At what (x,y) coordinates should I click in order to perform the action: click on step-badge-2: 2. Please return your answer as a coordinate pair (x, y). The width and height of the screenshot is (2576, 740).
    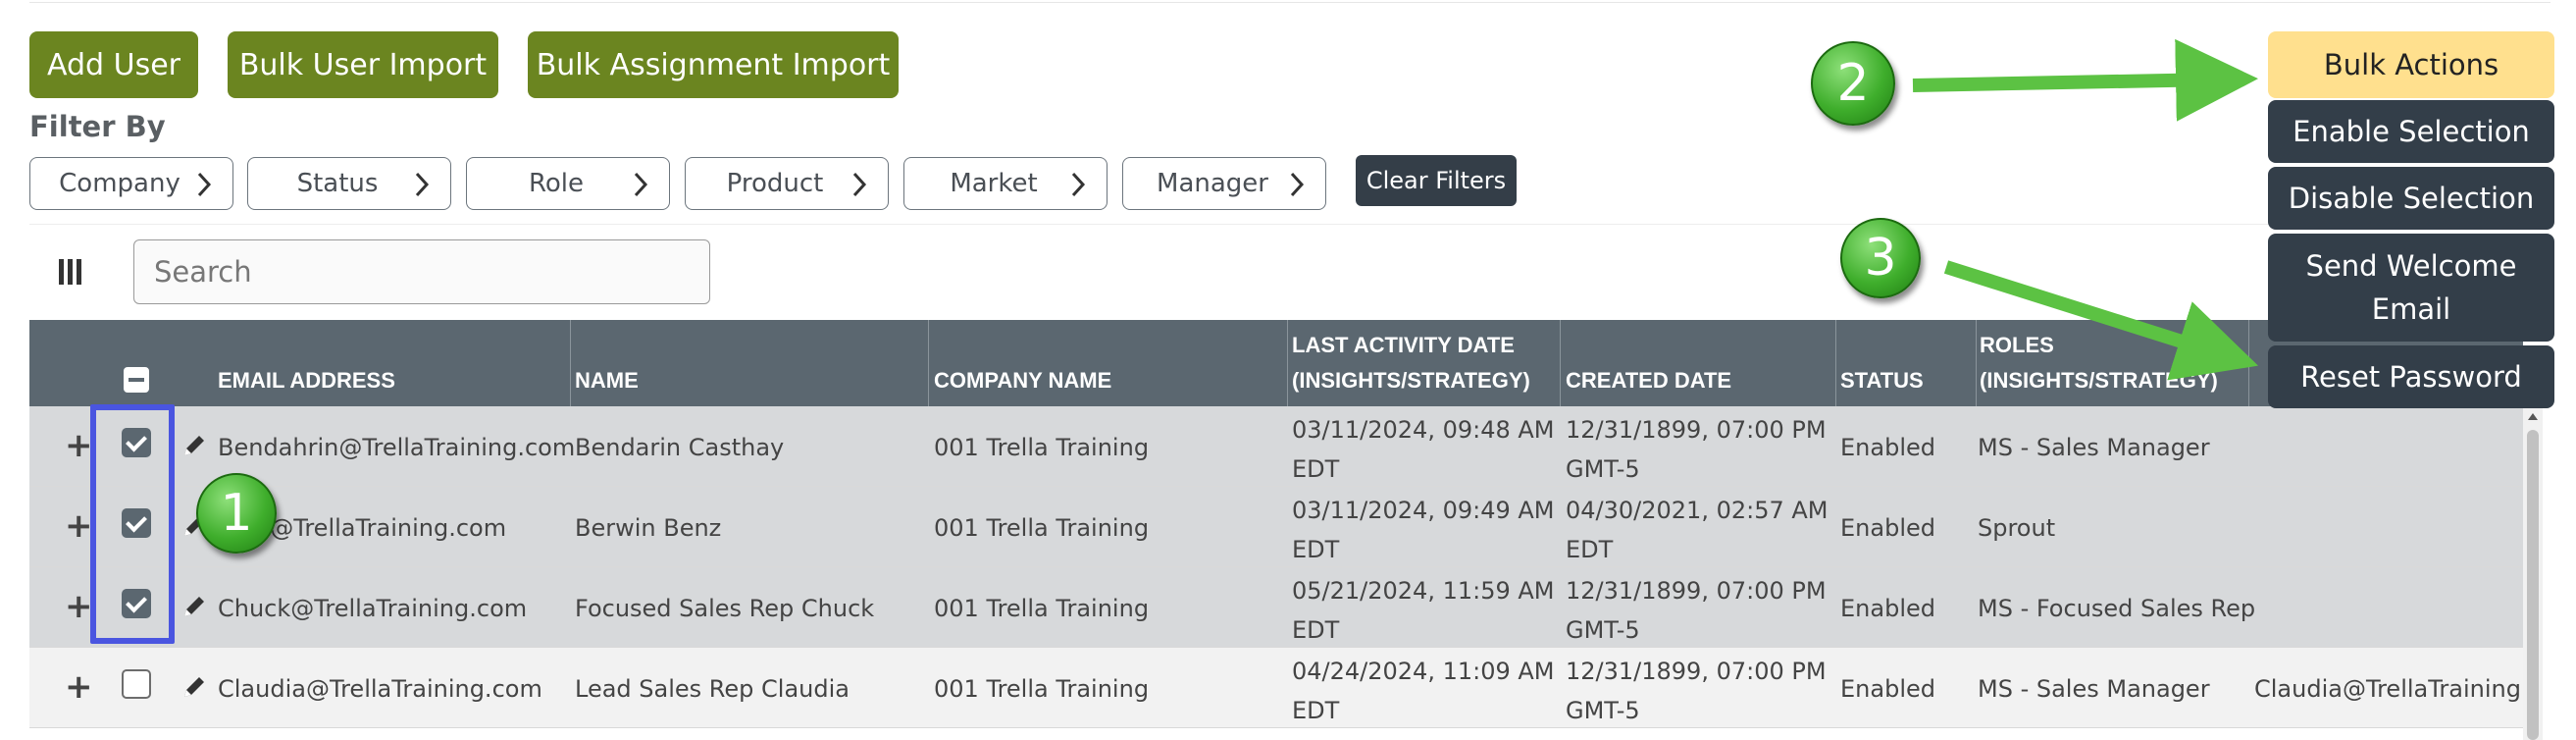
    Looking at the image, I should click on (1853, 83).